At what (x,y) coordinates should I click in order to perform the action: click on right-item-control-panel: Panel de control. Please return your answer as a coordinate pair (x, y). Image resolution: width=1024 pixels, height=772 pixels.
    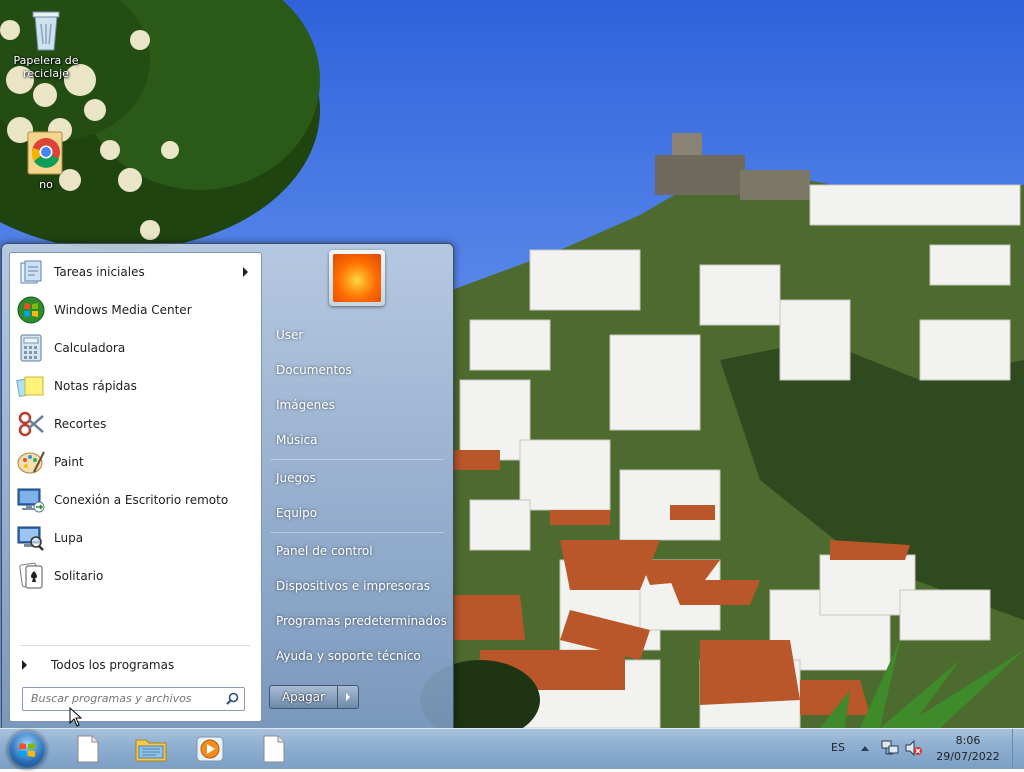
    Looking at the image, I should click on (360, 551).